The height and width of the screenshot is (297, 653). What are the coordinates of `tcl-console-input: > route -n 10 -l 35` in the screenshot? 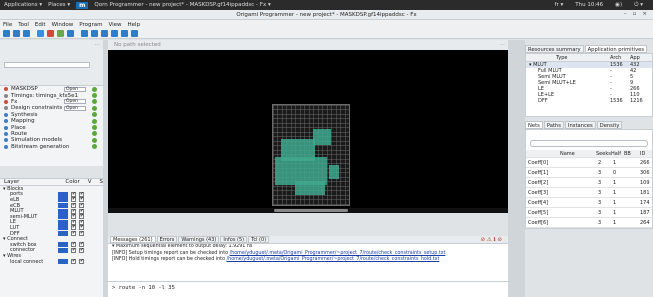 It's located at (308, 289).